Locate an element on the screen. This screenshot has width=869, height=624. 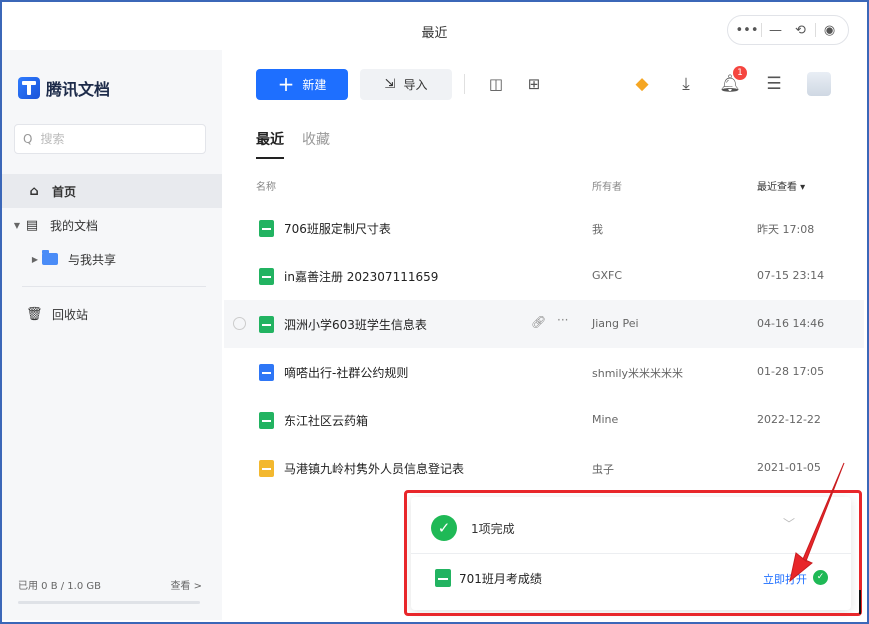
search-box: Q is located at coordinates (110, 139).